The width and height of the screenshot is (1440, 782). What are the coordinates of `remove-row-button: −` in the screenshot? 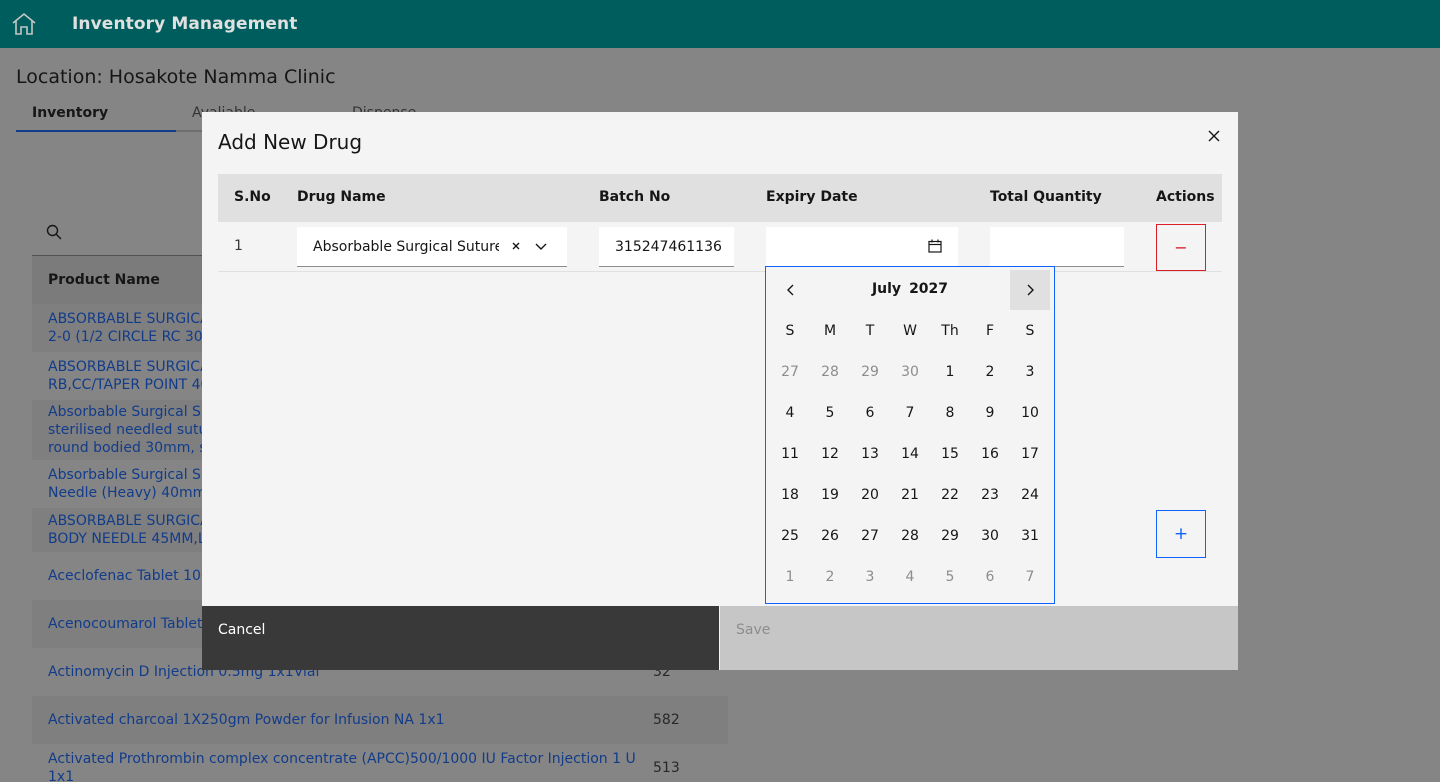 It's located at (1181, 247).